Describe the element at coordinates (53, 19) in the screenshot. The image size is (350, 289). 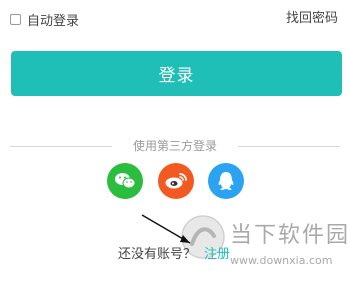
I see `auto-login-label: 自动登录` at that location.